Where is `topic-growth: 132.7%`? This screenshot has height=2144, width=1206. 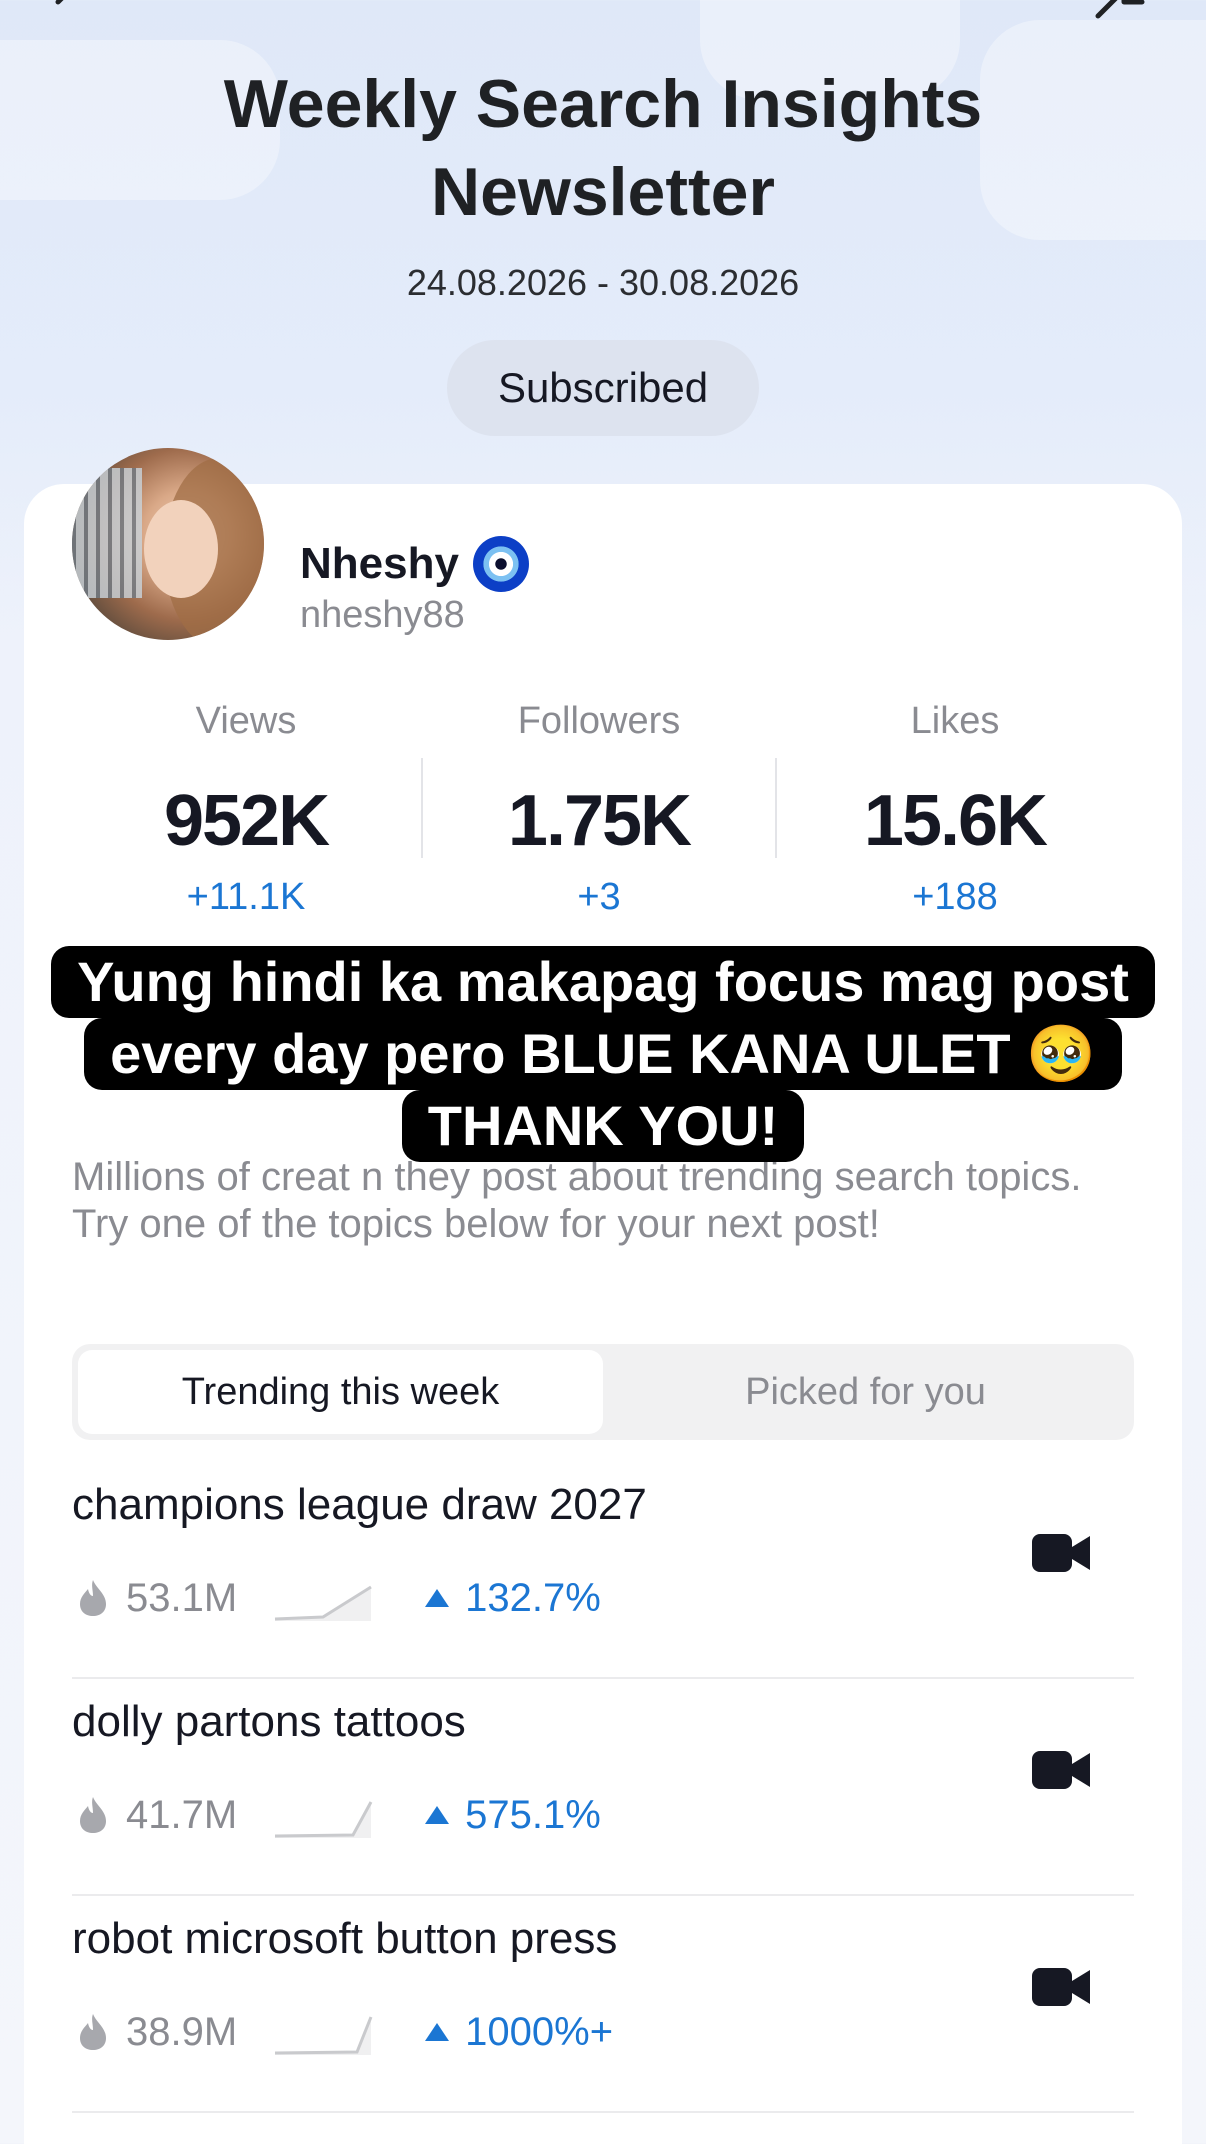 topic-growth: 132.7% is located at coordinates (533, 1597).